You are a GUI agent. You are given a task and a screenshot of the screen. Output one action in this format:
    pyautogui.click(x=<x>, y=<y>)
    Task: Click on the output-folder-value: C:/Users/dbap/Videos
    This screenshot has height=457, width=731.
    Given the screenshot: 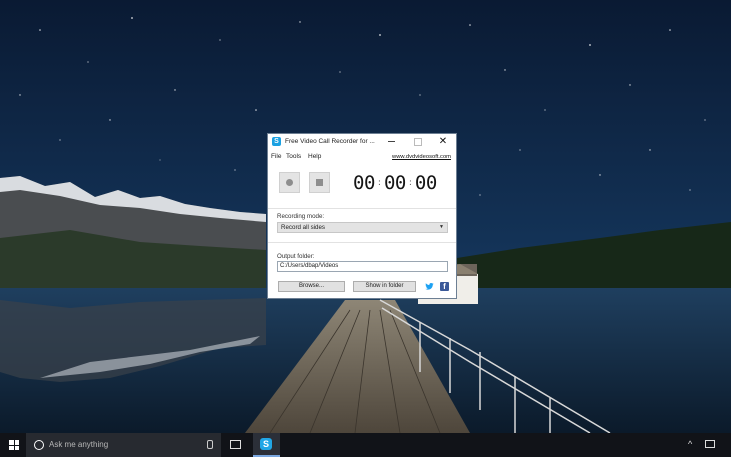 What is the action you would take?
    pyautogui.click(x=309, y=266)
    